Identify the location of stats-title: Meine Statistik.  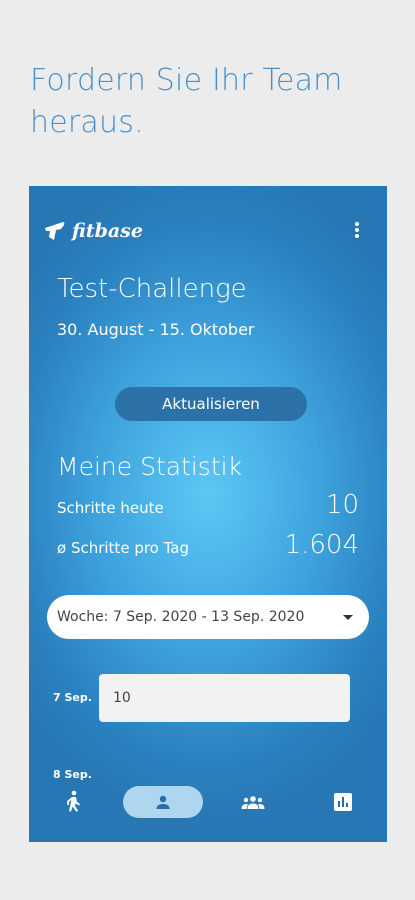
(150, 466).